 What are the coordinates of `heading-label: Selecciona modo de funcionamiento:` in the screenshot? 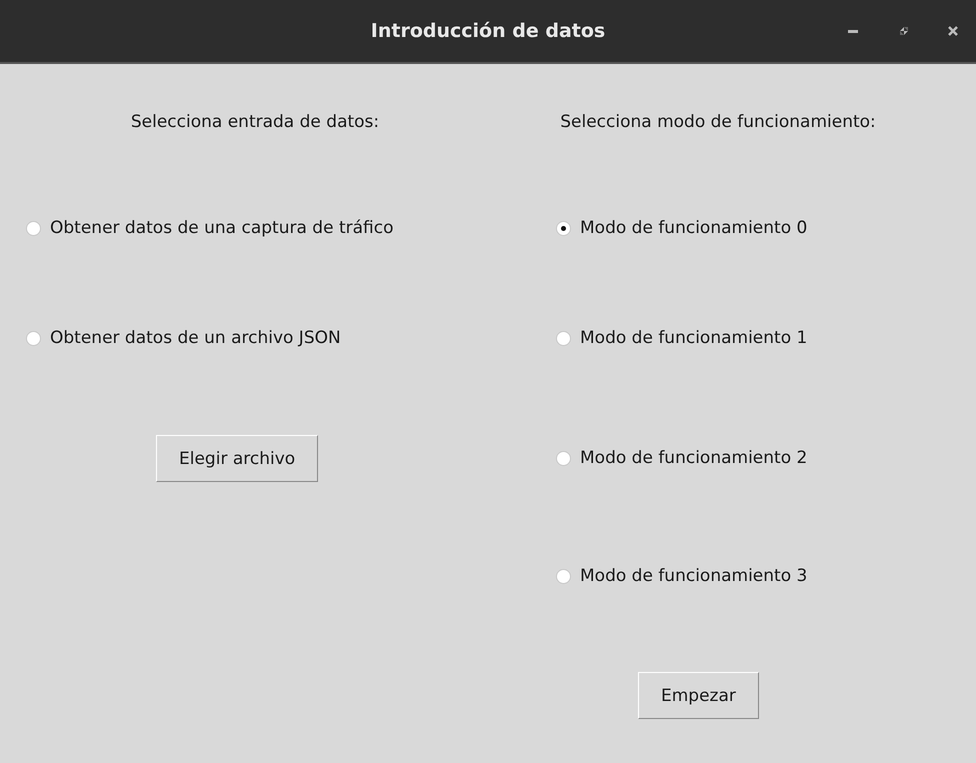 It's located at (718, 122).